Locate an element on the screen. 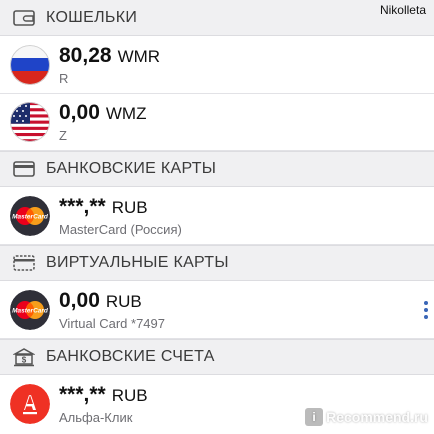  virtual-card-subtitle: Virtual Card *7497 is located at coordinates (112, 323).